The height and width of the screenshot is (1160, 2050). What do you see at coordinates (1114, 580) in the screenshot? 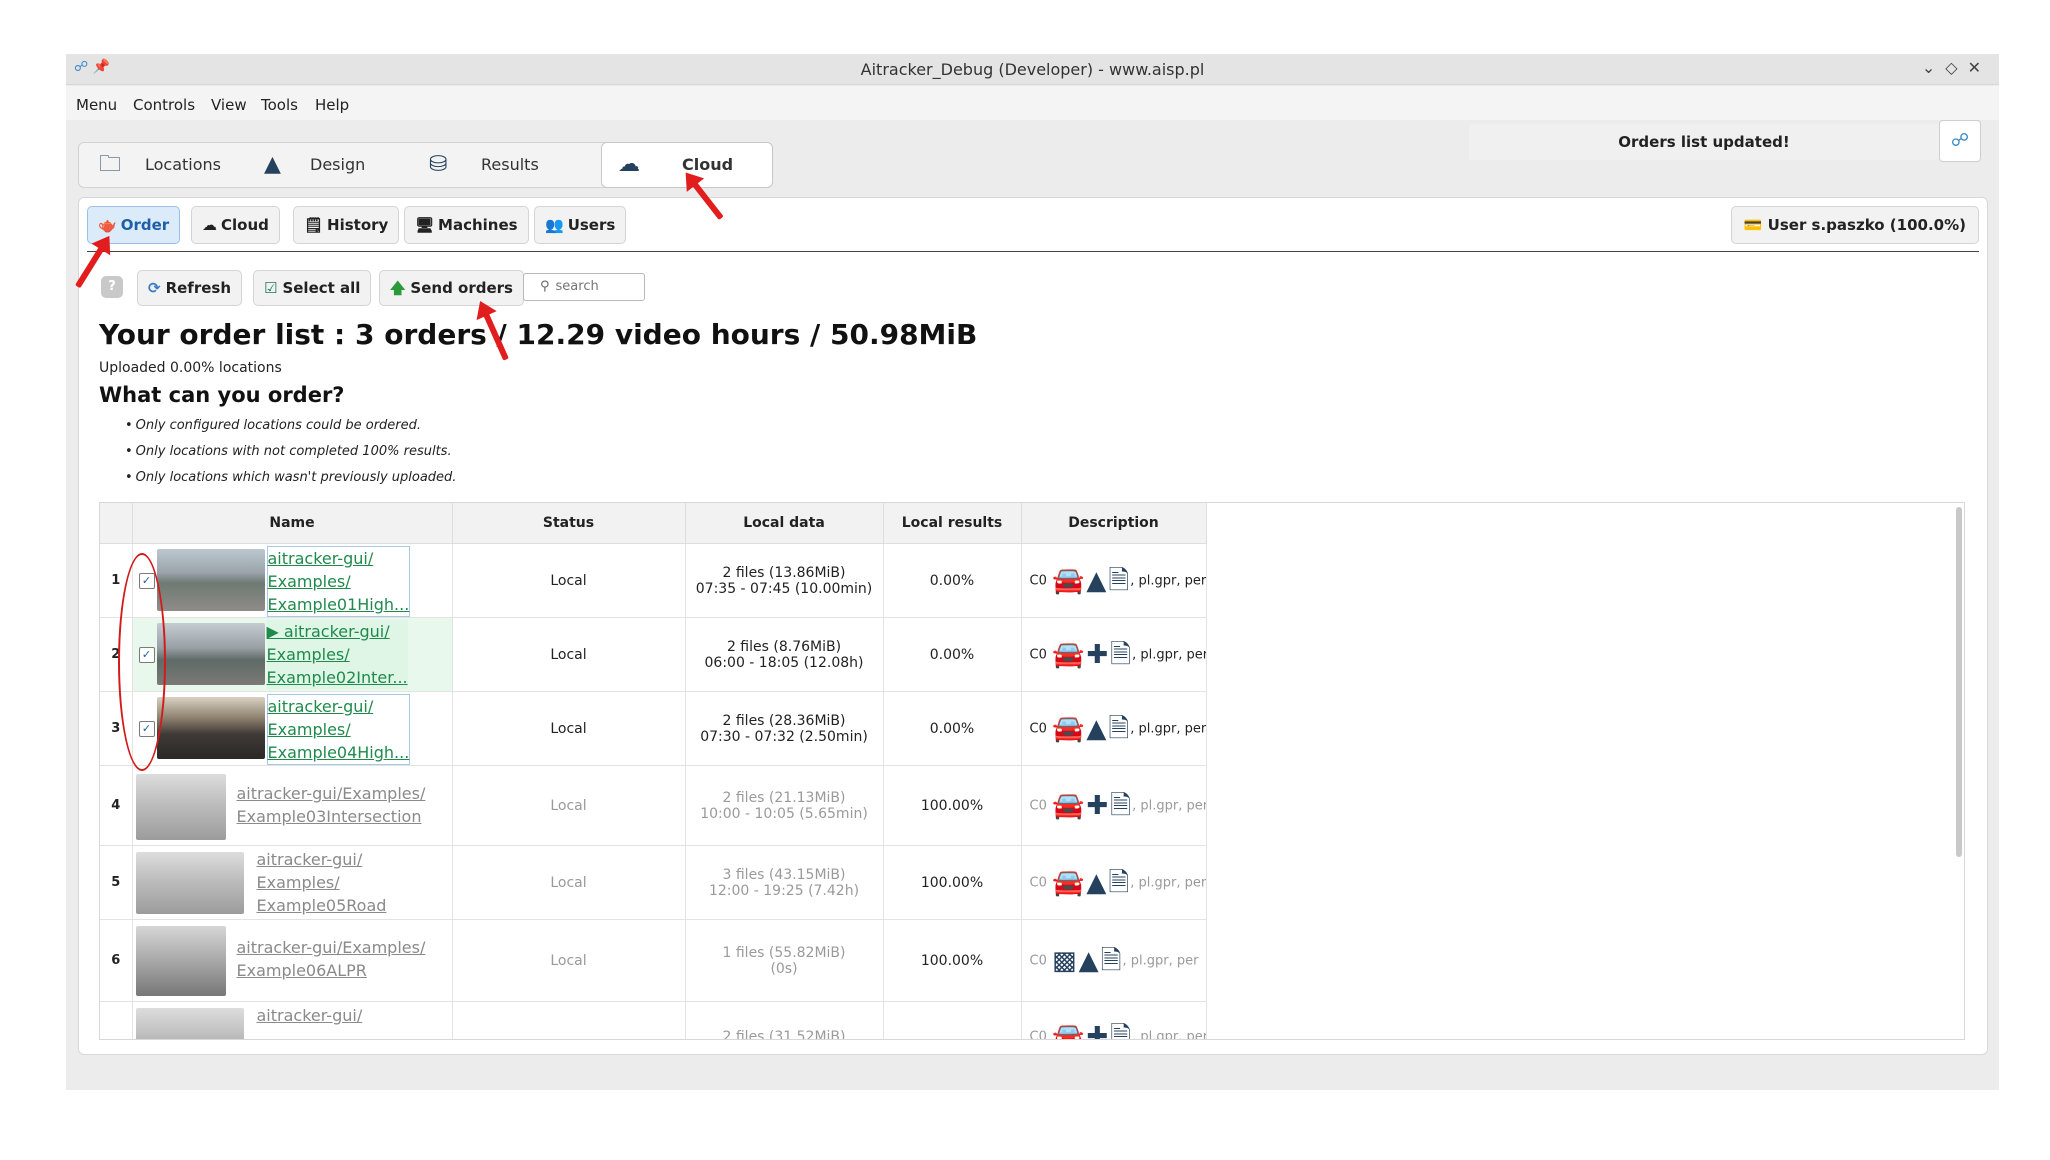
I see `description-cell: C0 🚘▲🗎, pl.gpr, per fi` at bounding box center [1114, 580].